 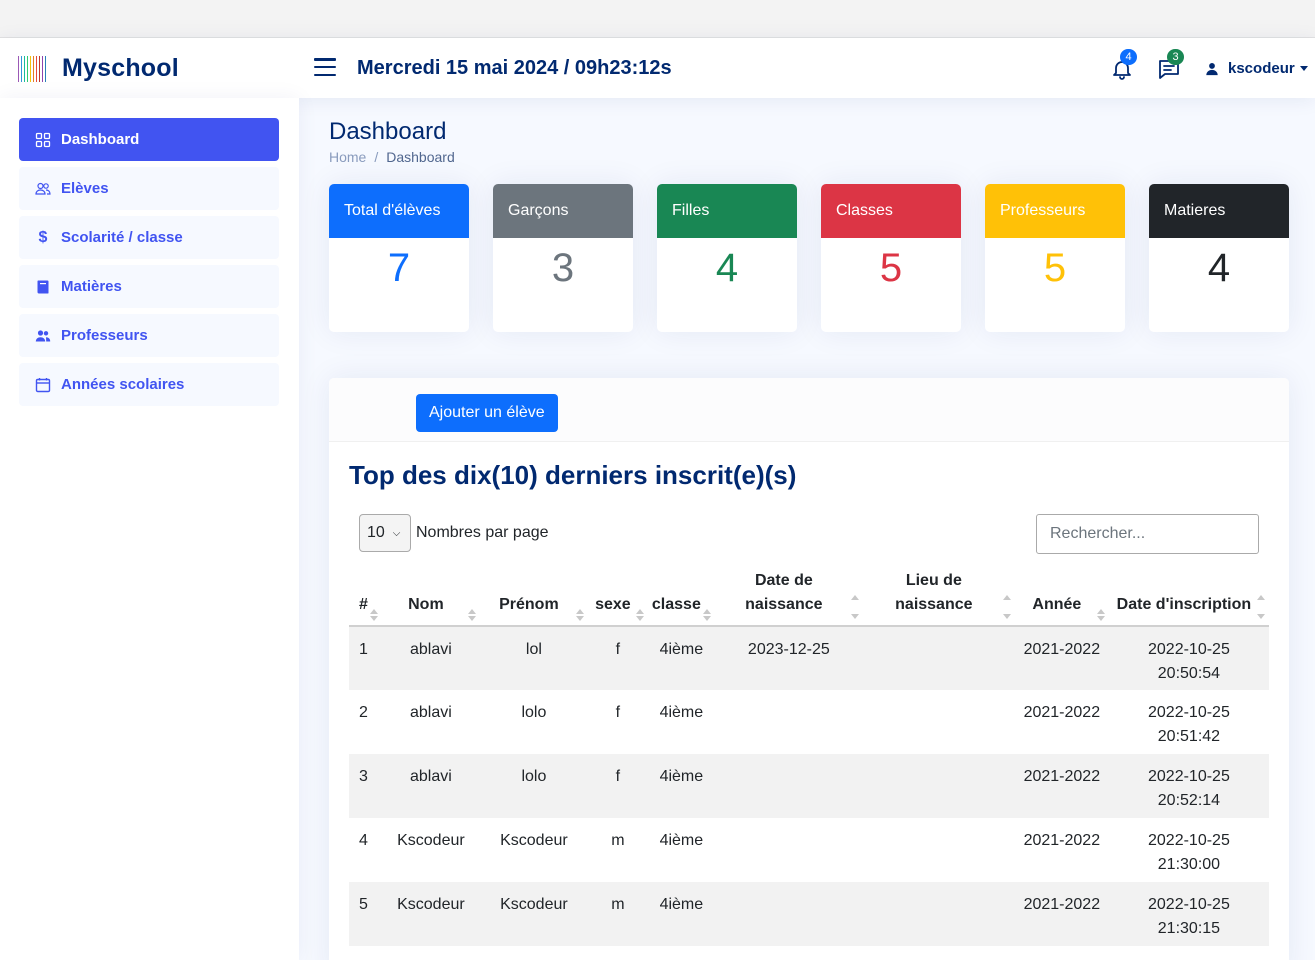 What do you see at coordinates (788, 649) in the screenshot?
I see `table-cell: 2023-12-25` at bounding box center [788, 649].